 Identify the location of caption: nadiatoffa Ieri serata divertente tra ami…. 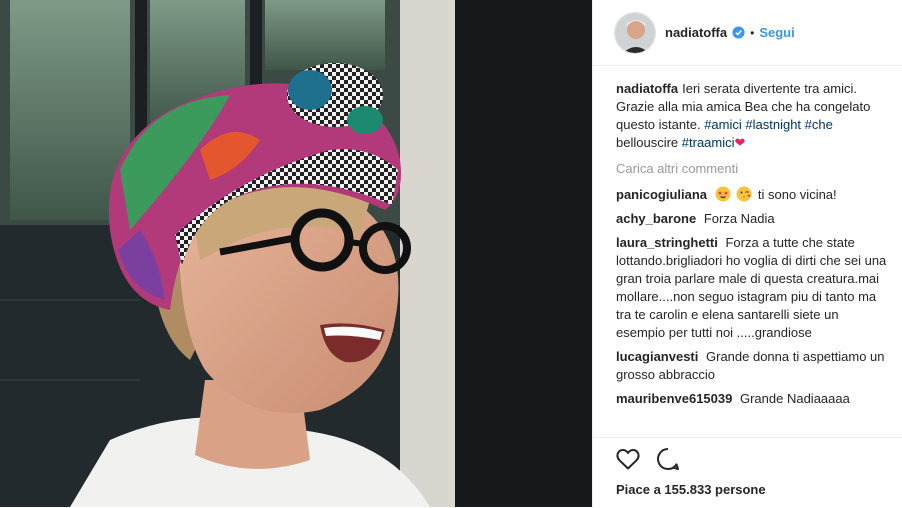
(752, 116).